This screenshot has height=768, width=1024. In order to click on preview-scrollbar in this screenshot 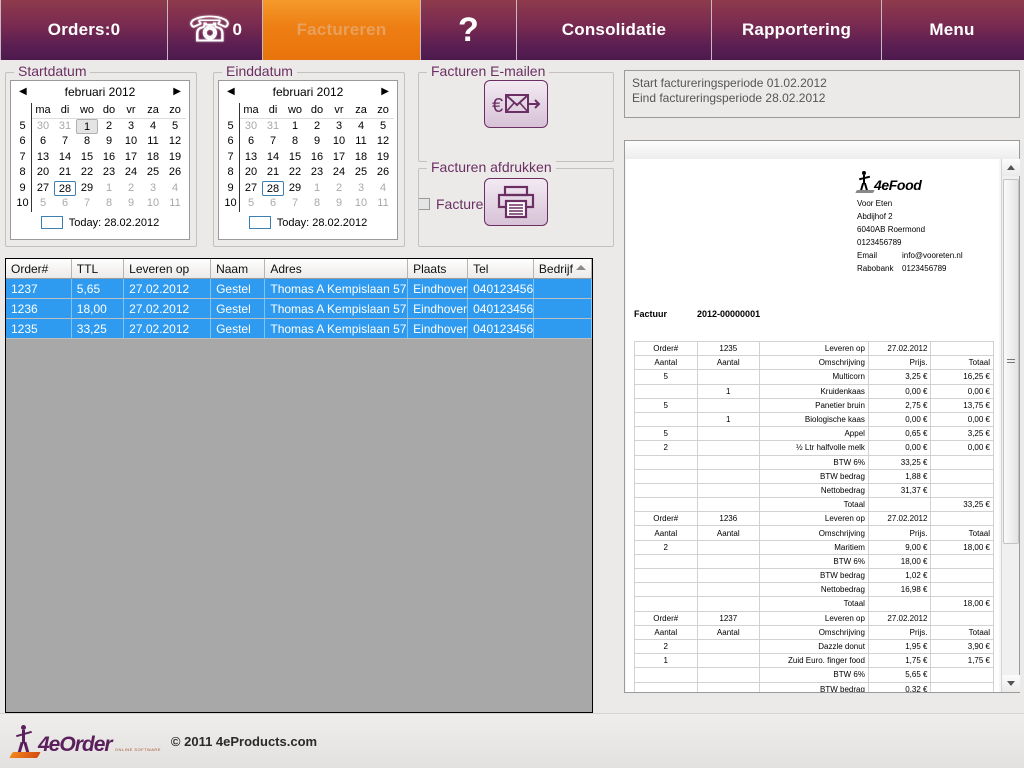, I will do `click(1010, 425)`.